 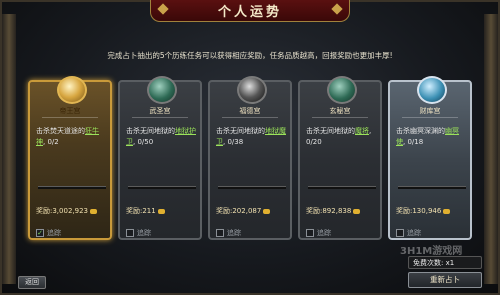 What do you see at coordinates (340, 158) in the screenshot?
I see `fortune-card-4: 玄秘宫 击杀无间地狱的魔将, 0/20 奖励:892,838 追踪` at bounding box center [340, 158].